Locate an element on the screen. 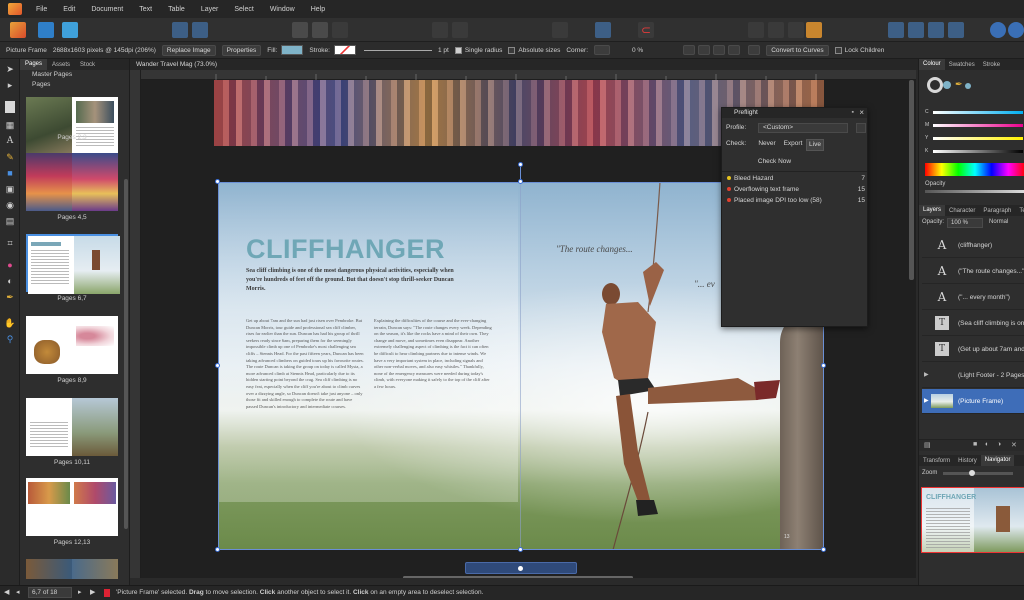  tab-character: Character is located at coordinates (962, 211).